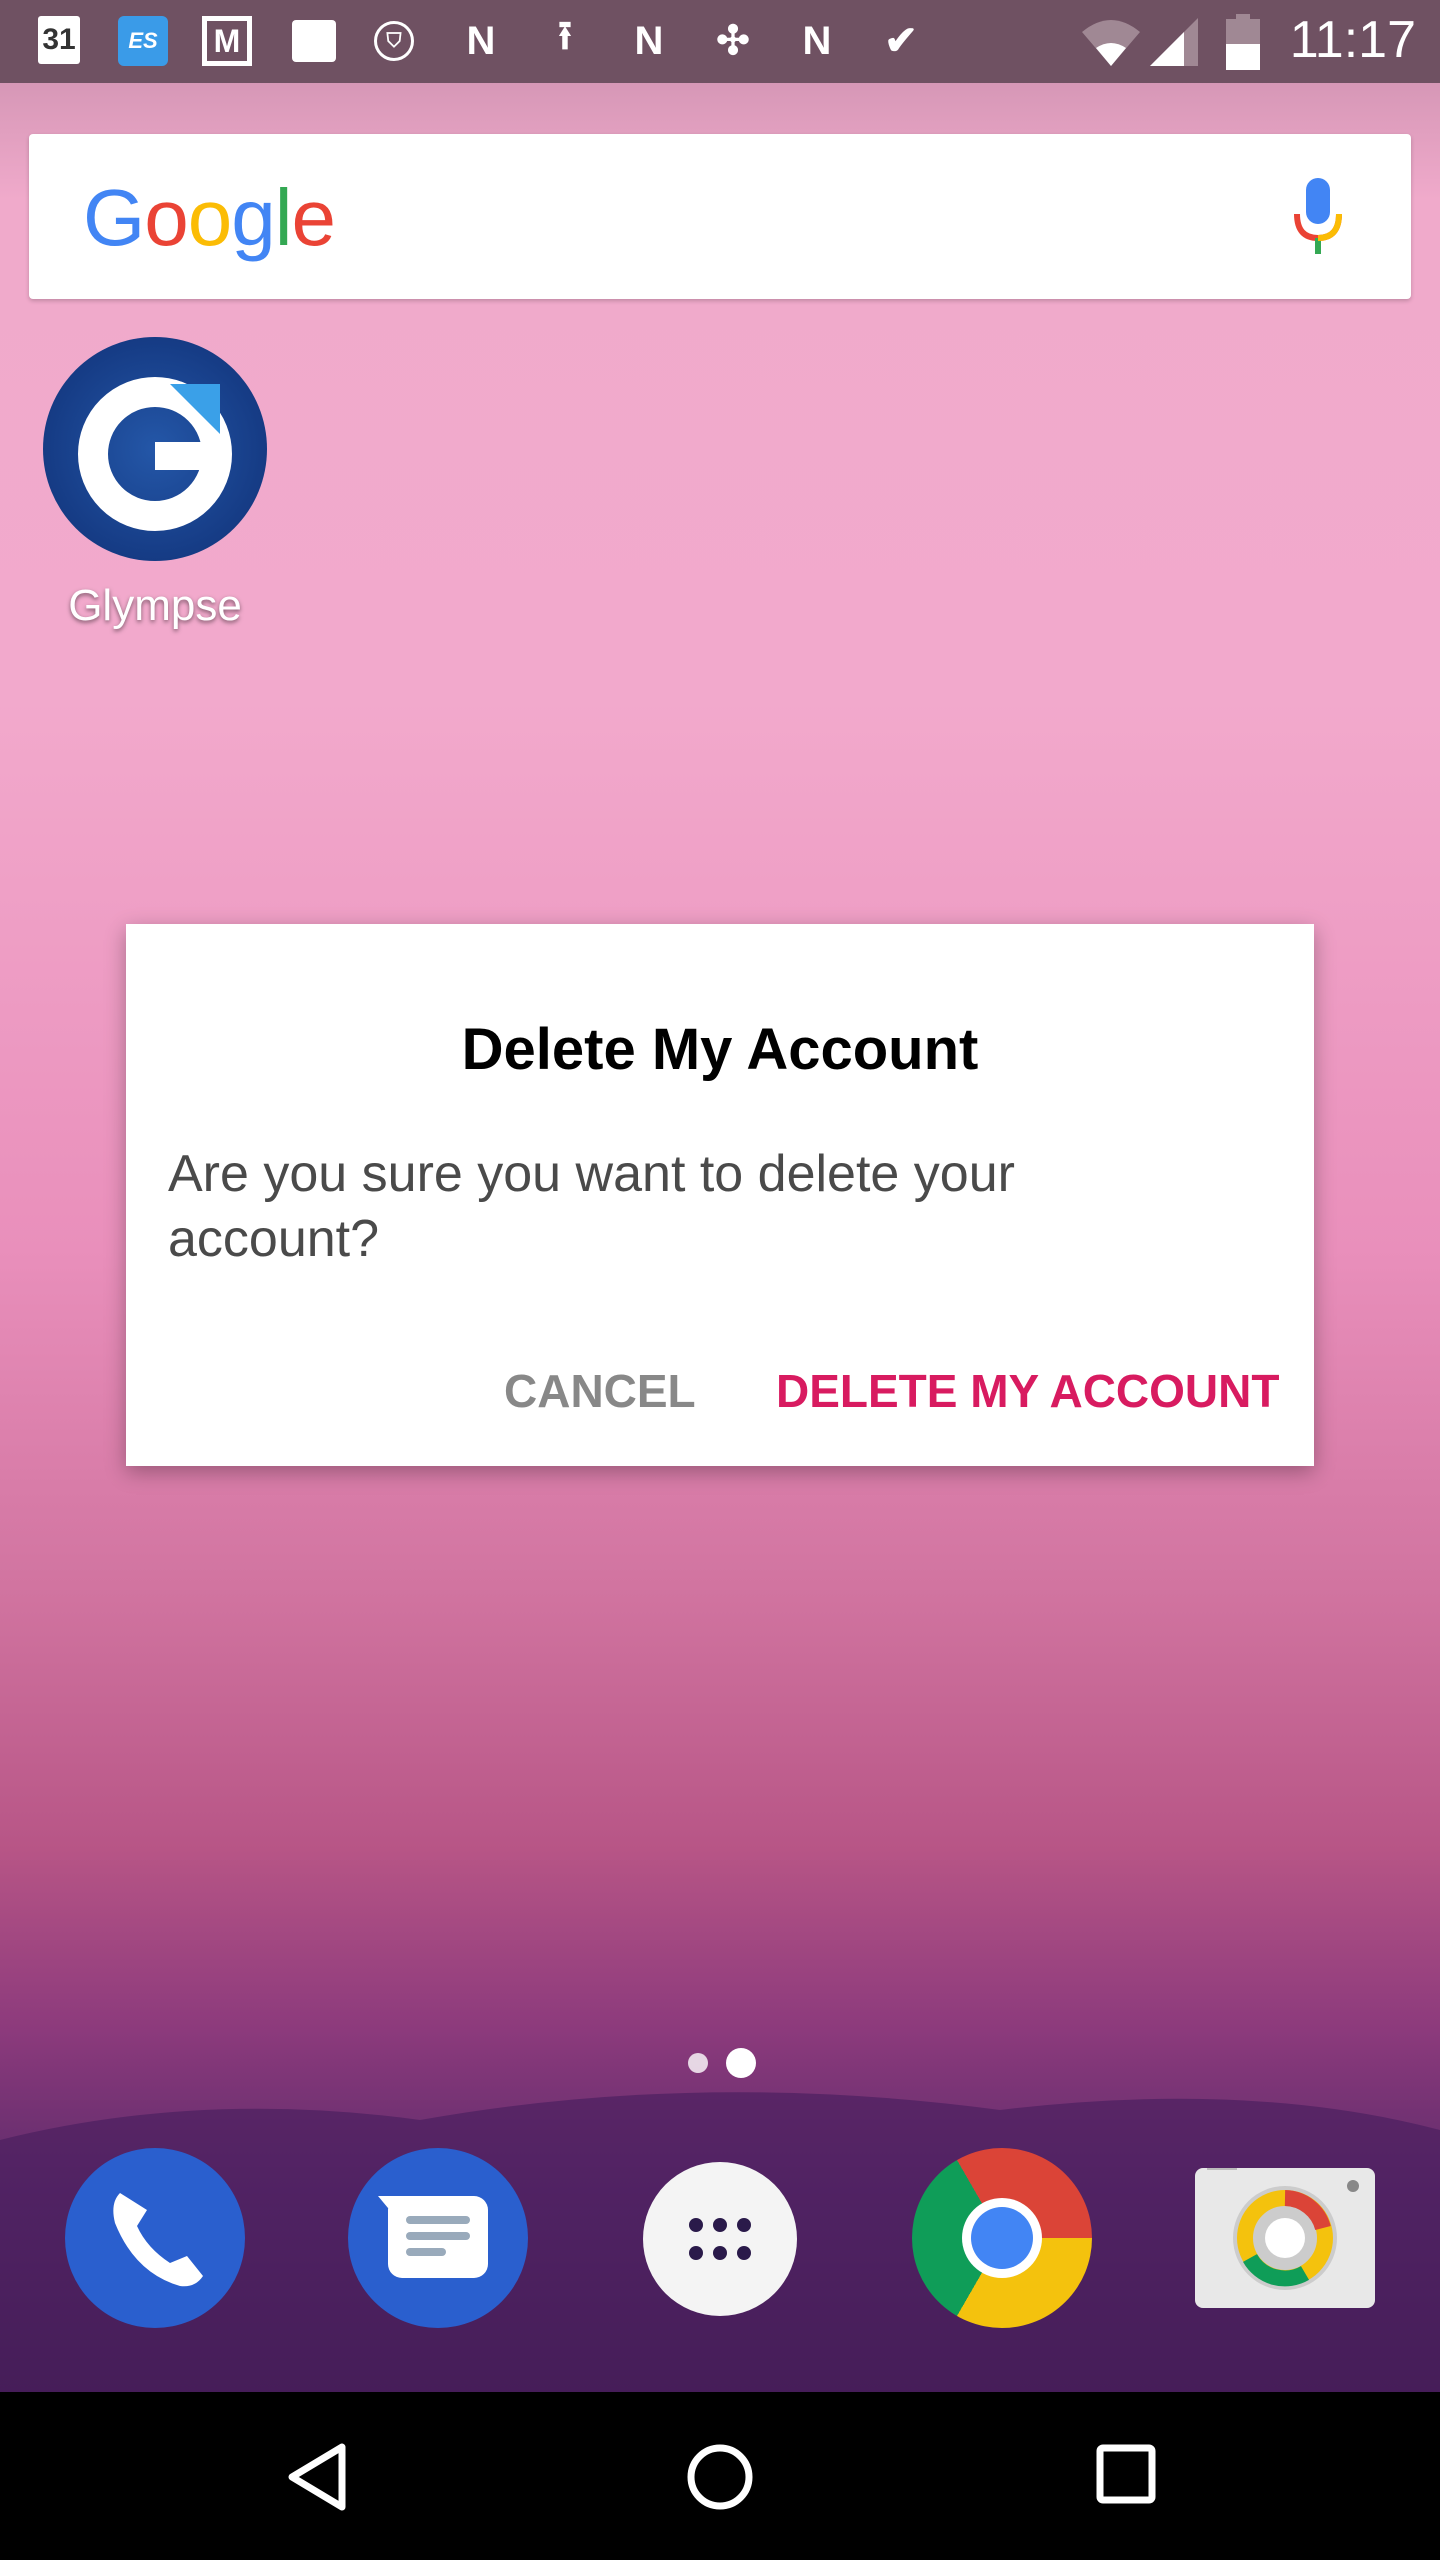 Image resolution: width=1440 pixels, height=2560 pixels. Describe the element at coordinates (720, 2239) in the screenshot. I see `app-drawer-icon` at that location.